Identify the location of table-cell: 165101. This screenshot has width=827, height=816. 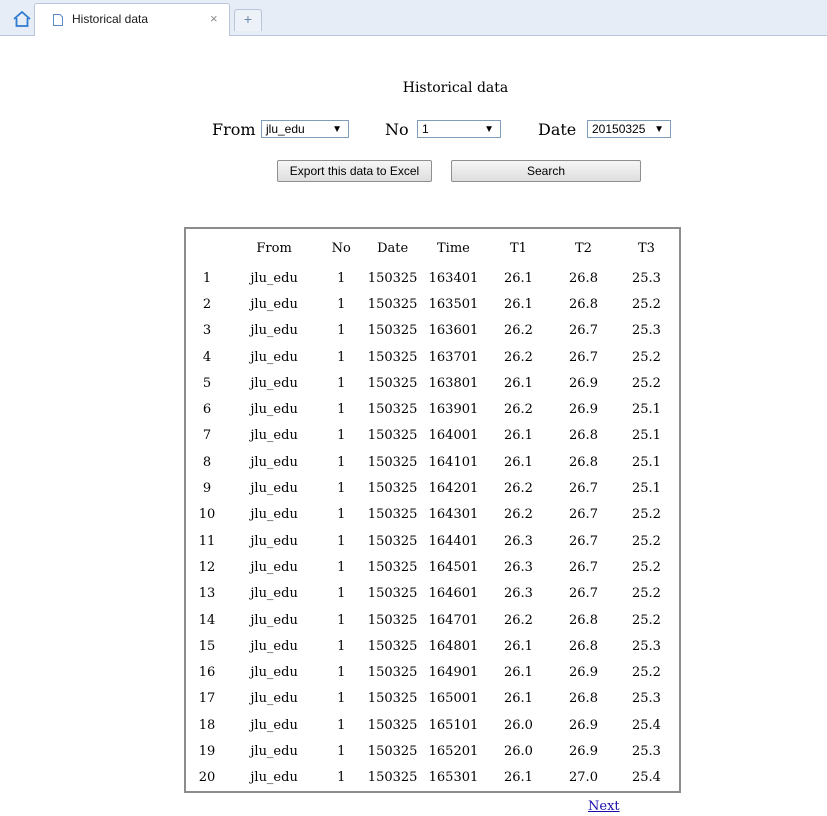
(453, 725).